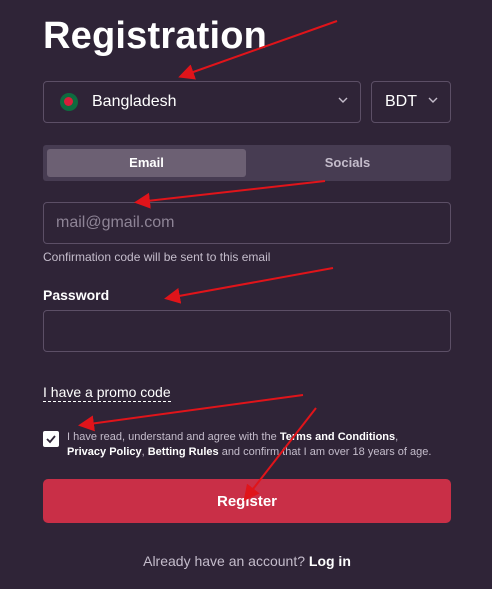 This screenshot has height=589, width=492. What do you see at coordinates (69, 102) in the screenshot?
I see `bangladesh-flag-icon` at bounding box center [69, 102].